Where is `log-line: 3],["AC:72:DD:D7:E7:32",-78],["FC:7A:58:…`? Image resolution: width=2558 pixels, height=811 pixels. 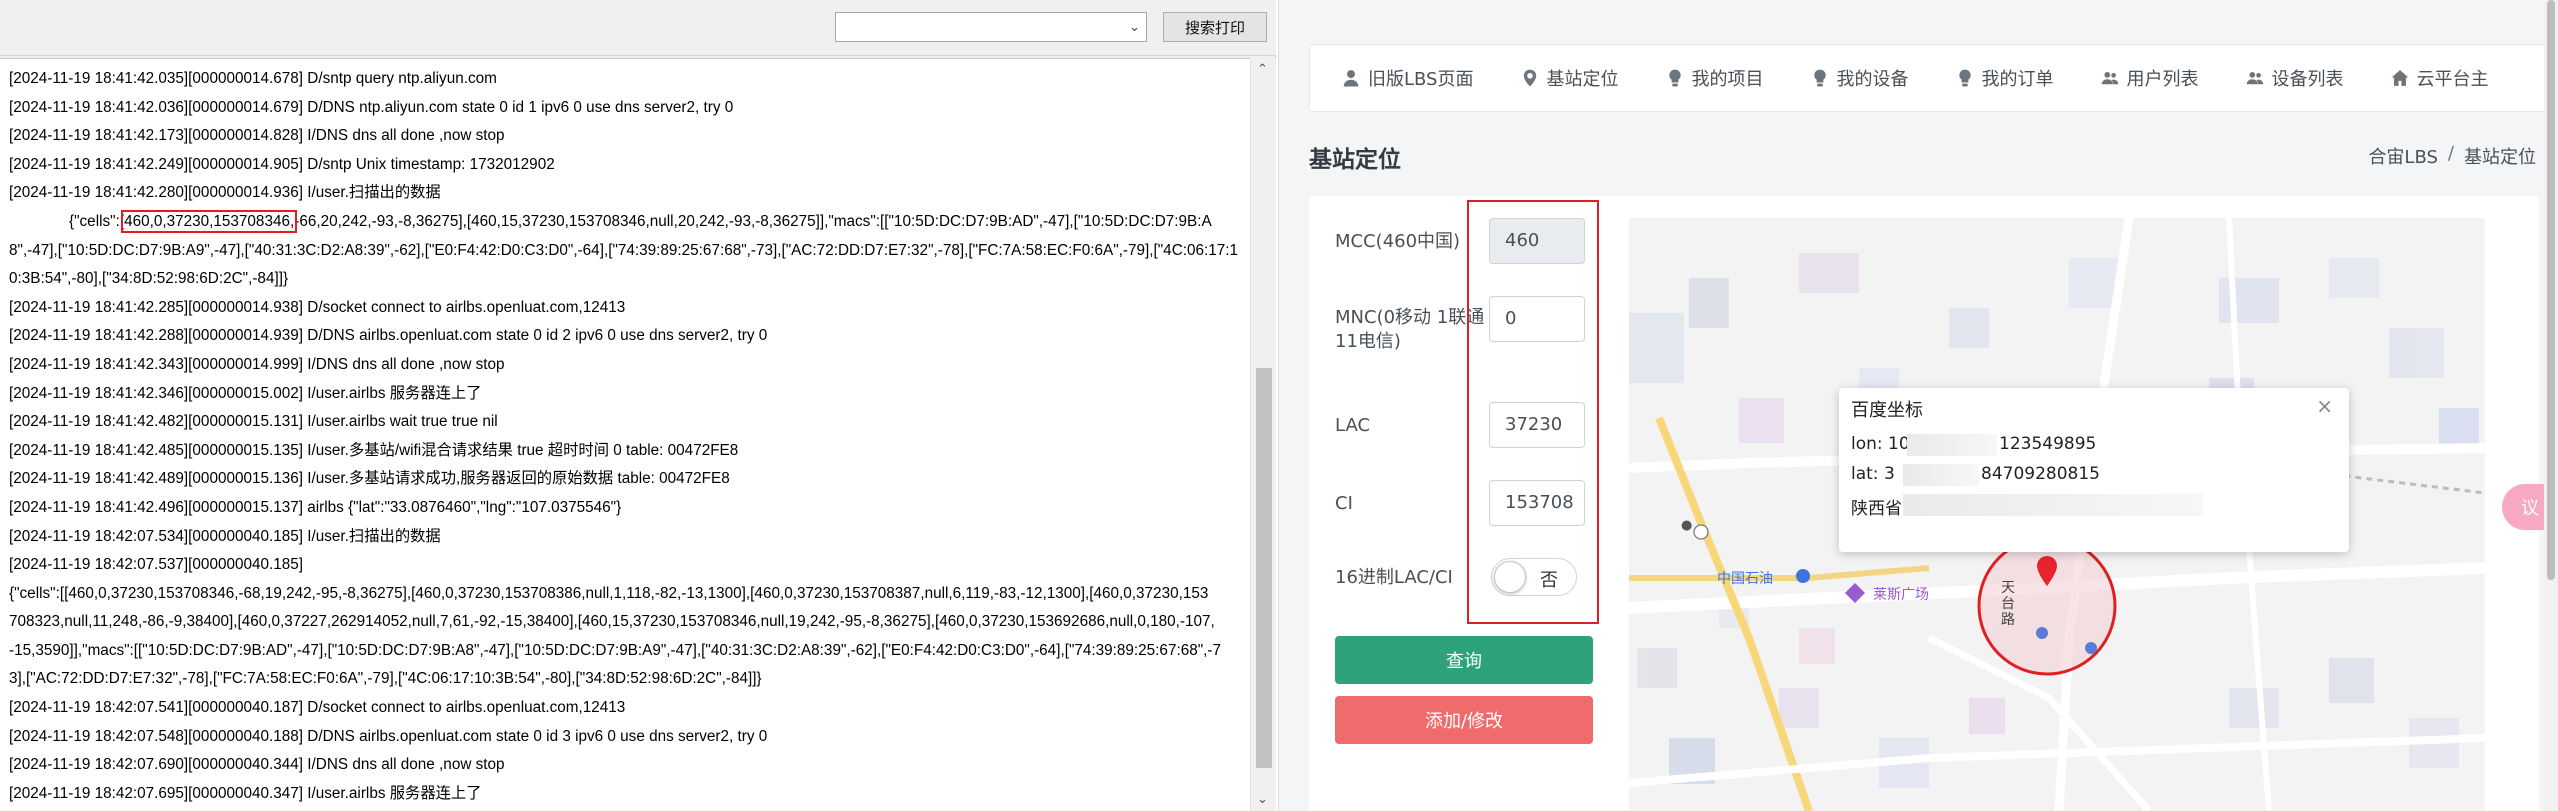
log-line: 3],["AC:72:DD:D7:E7:32",-78],["FC:7A:58:… is located at coordinates (385, 679).